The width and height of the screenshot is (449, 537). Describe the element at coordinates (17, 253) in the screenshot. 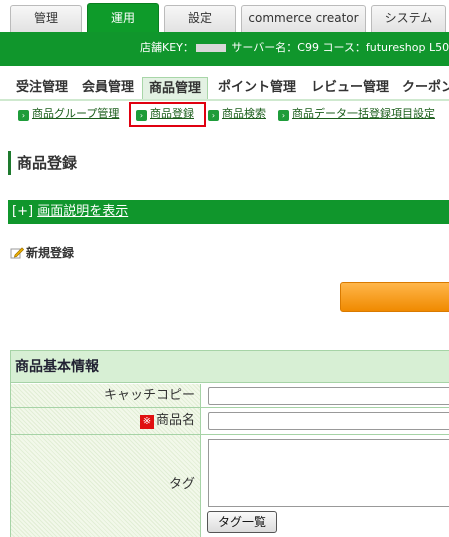

I see `pencil-icon` at that location.